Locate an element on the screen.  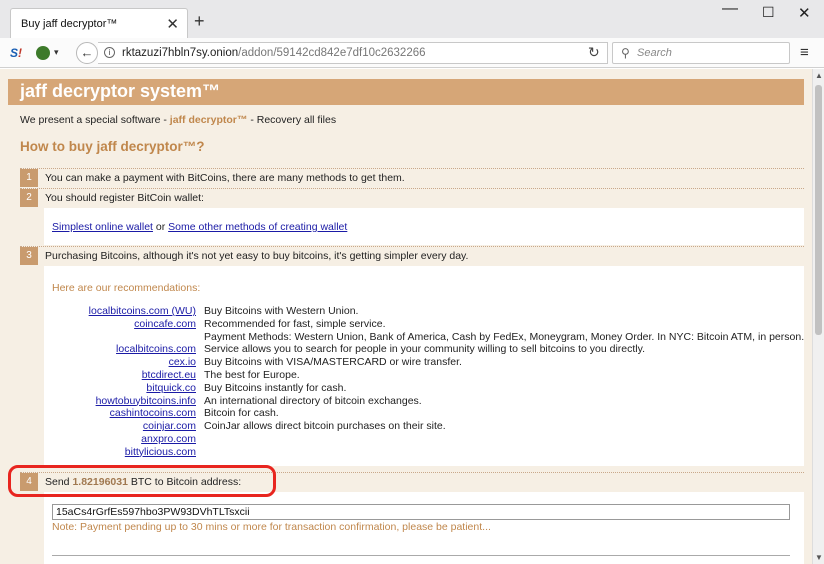
recommendation-site-link: cex.io is located at coordinates (182, 362).